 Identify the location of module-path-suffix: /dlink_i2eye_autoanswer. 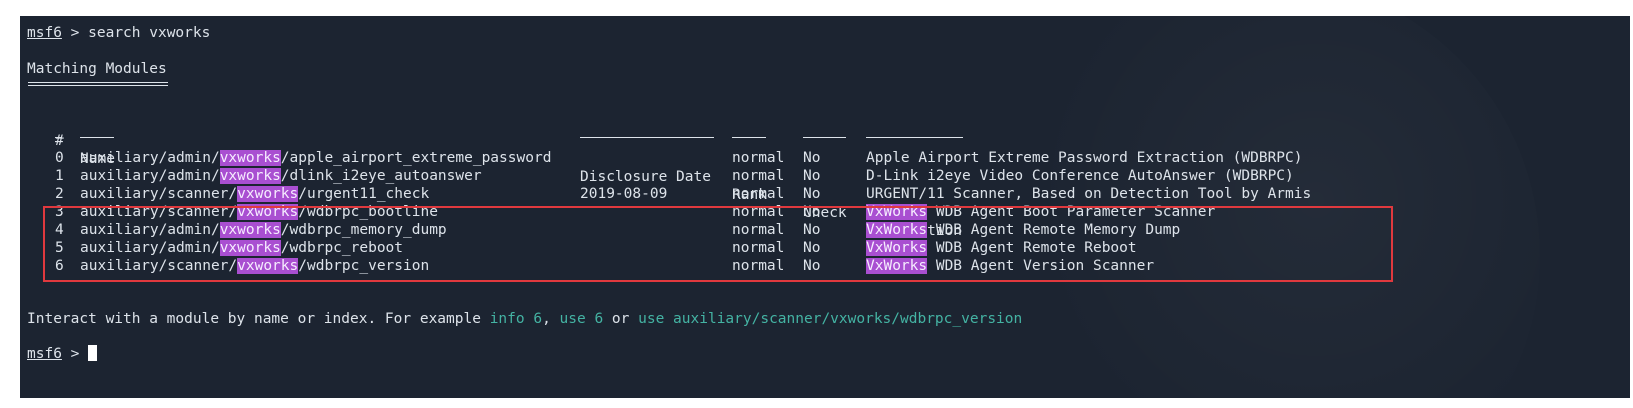
(381, 176).